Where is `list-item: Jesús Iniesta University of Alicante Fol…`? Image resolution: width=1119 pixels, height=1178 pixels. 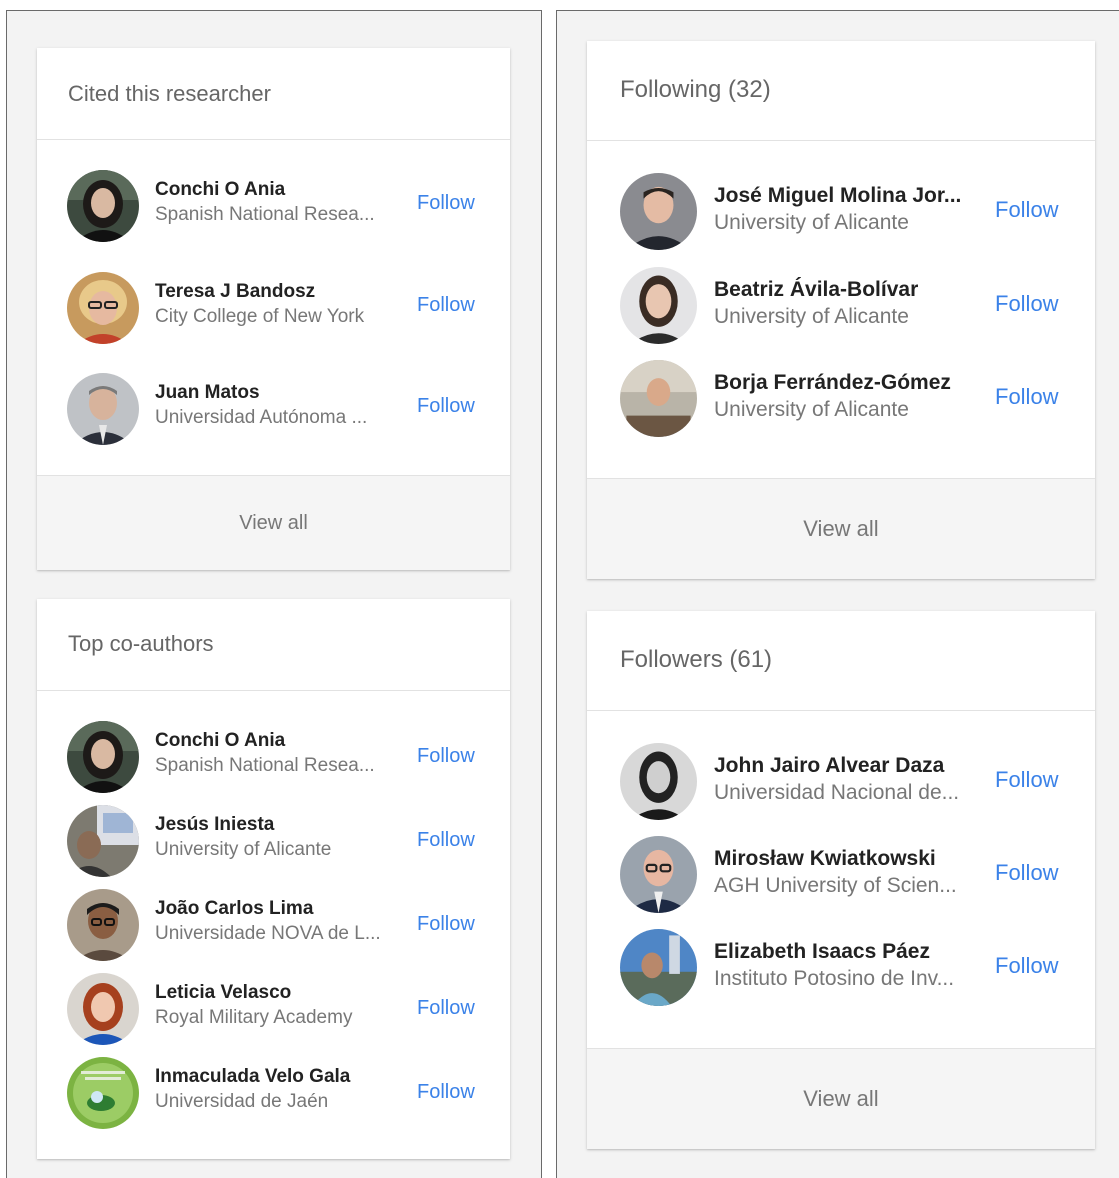 list-item: Jesús Iniesta University of Alicante Fol… is located at coordinates (273, 845).